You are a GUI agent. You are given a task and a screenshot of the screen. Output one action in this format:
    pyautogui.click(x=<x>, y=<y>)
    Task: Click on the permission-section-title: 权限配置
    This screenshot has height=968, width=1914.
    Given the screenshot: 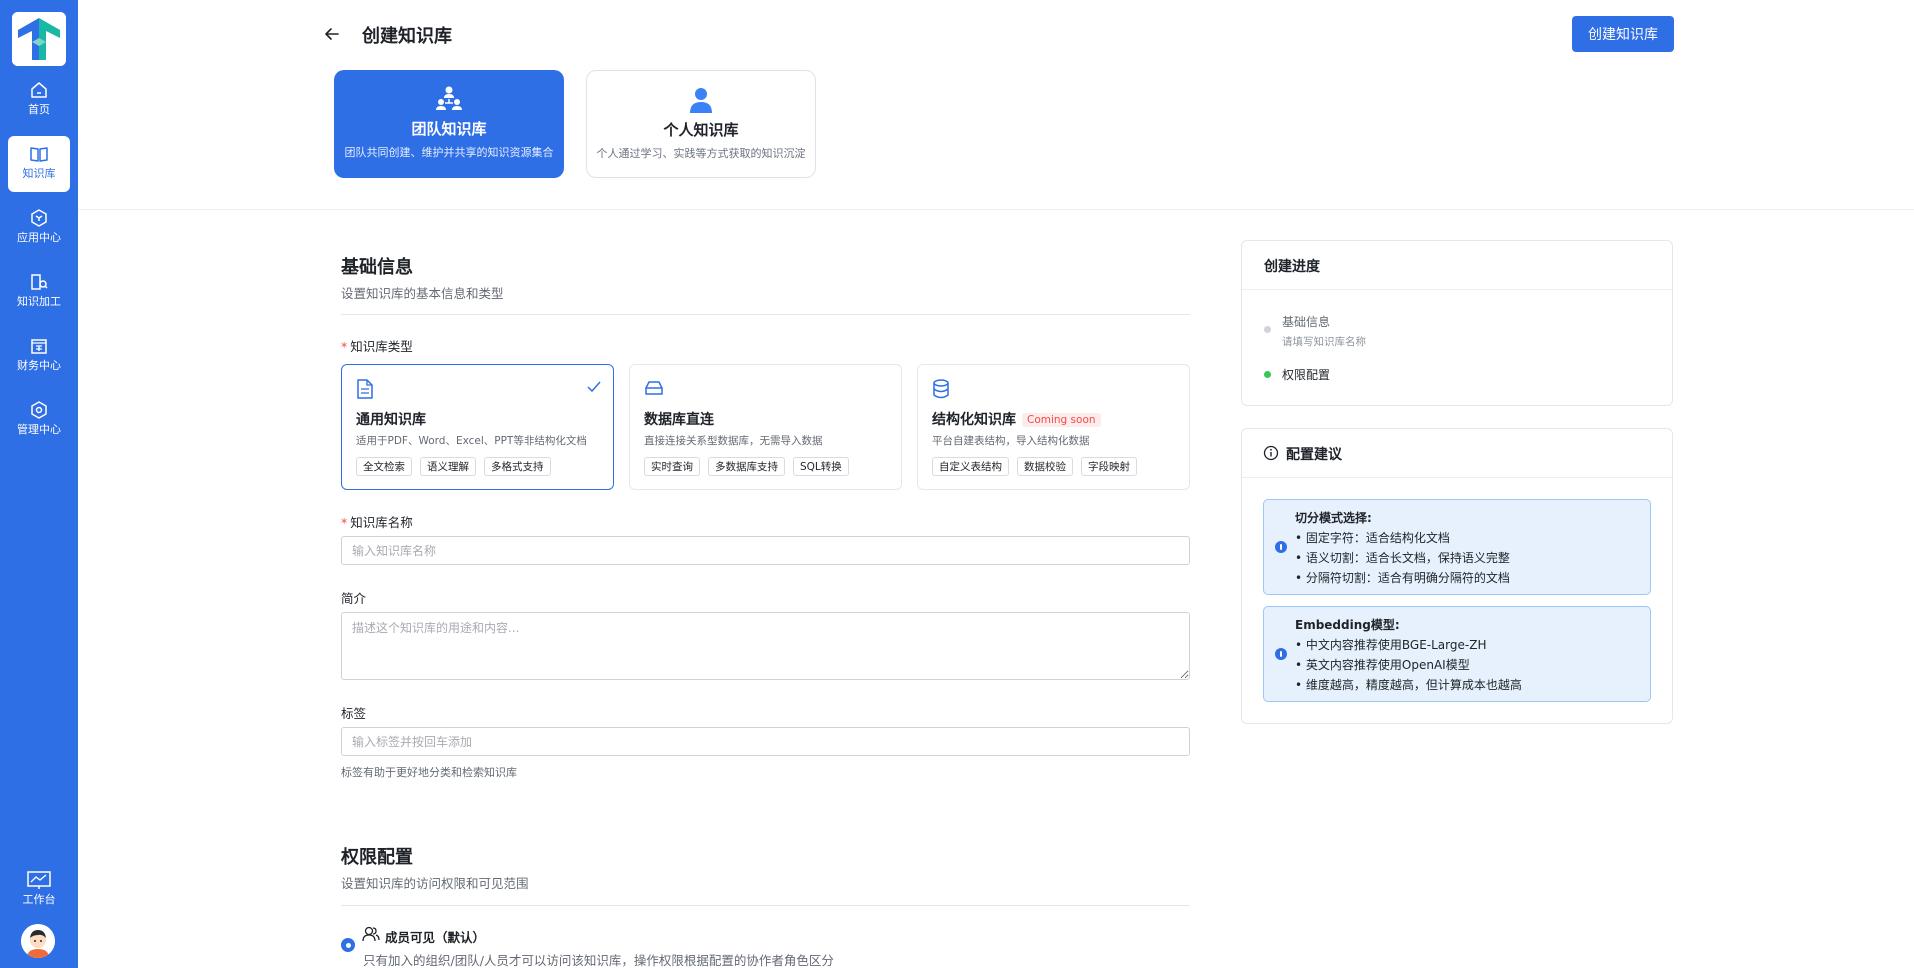 What is the action you would take?
    pyautogui.click(x=377, y=857)
    